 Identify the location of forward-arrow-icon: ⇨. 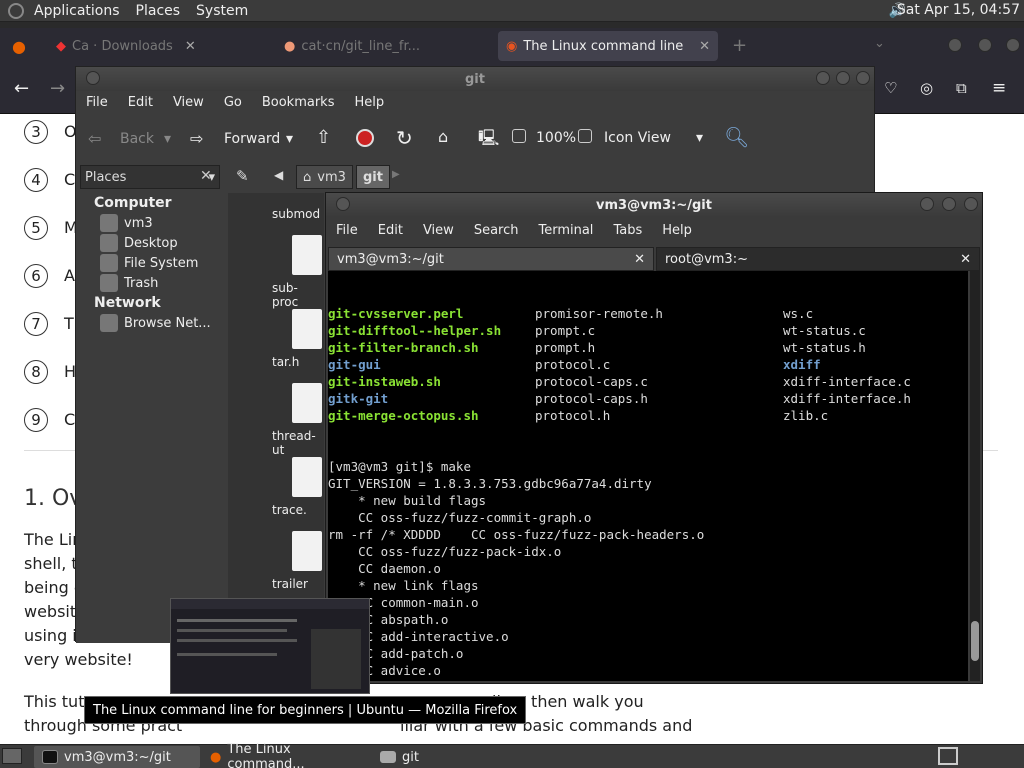
(196, 138).